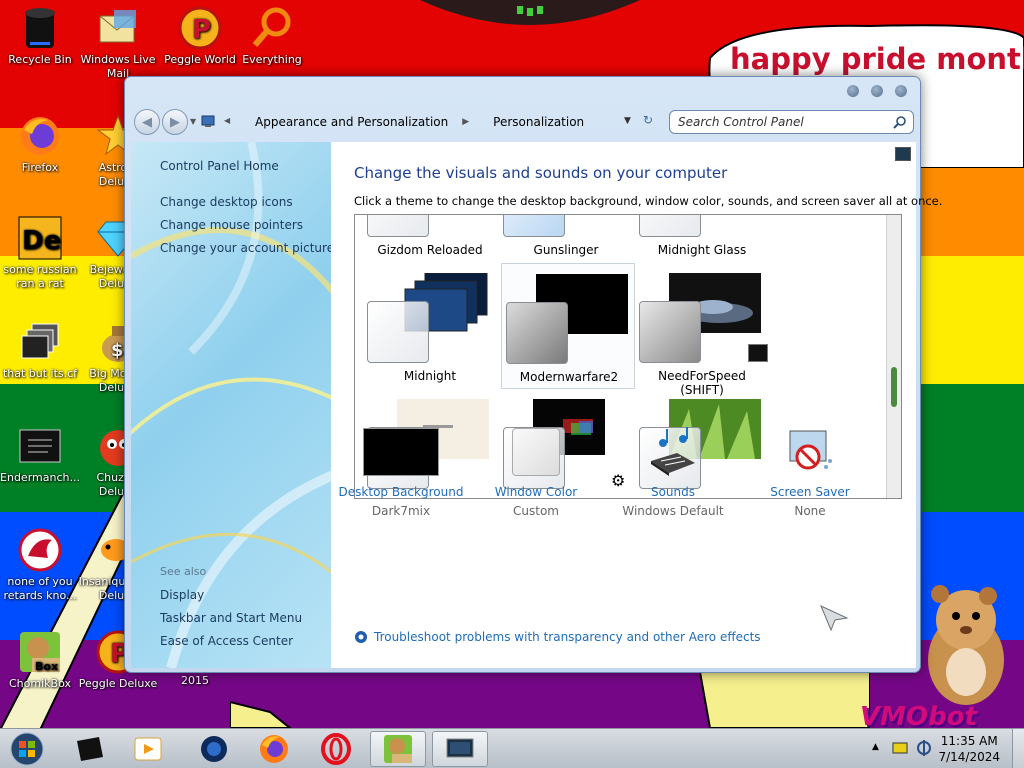  I want to click on desktop-icon-windows-live-mail: Windows Live Mail, so click(118, 43).